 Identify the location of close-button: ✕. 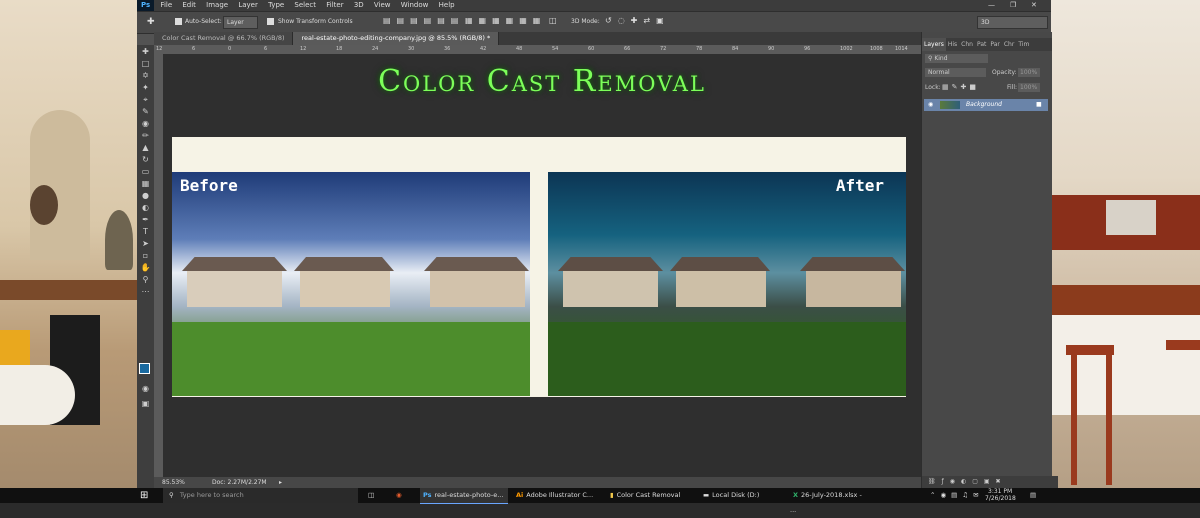
(1034, 5).